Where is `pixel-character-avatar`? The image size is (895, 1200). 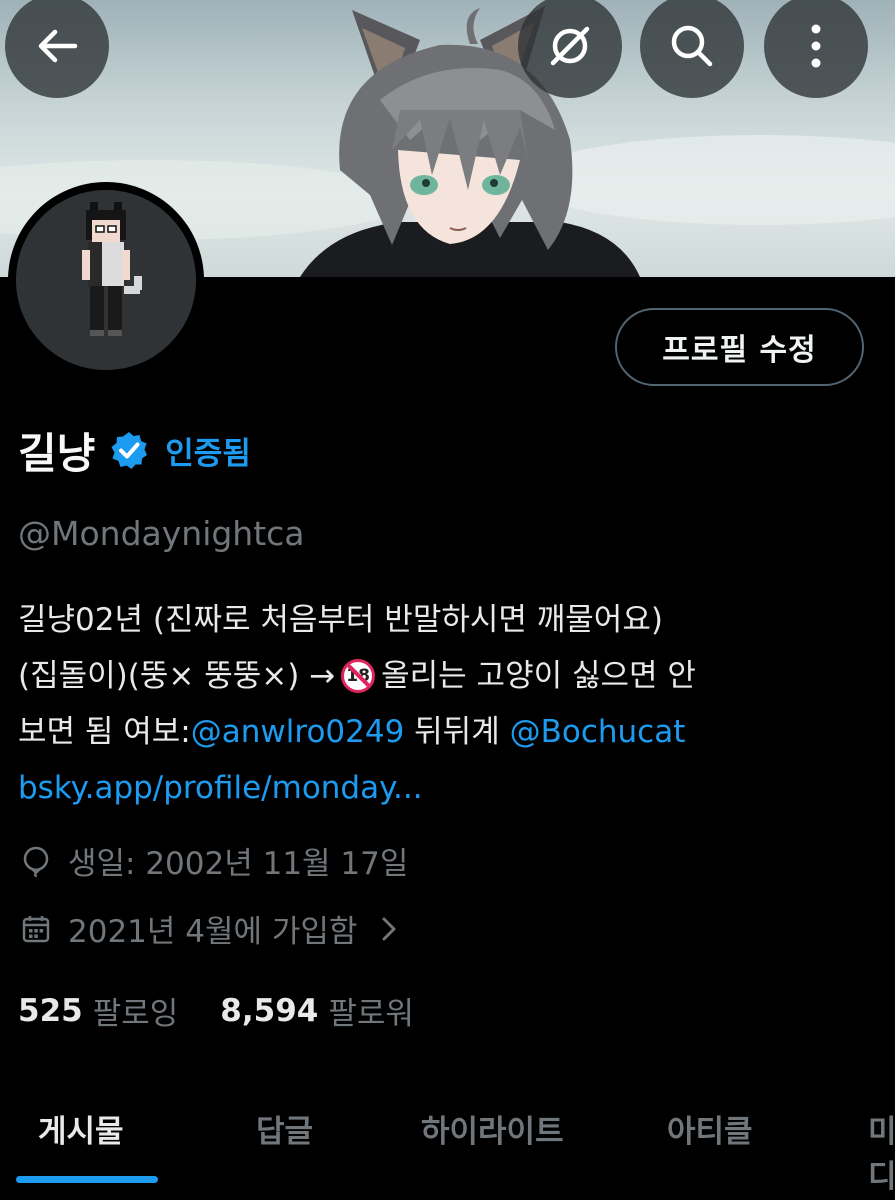 pixel-character-avatar is located at coordinates (106, 280).